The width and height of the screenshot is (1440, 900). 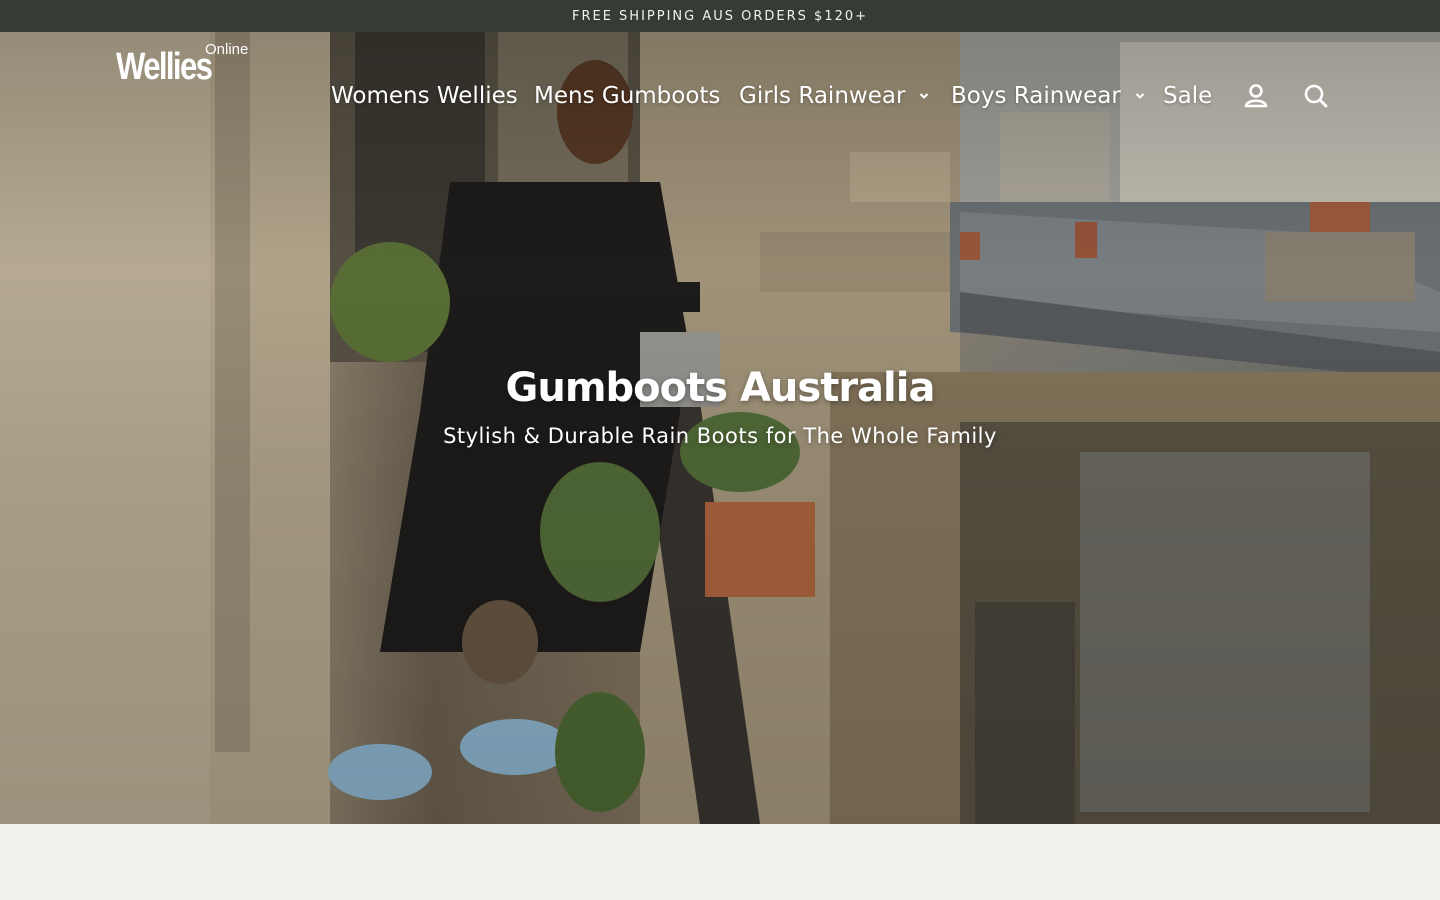 I want to click on nav-mens-gumboots: Mens Gumboots, so click(x=627, y=96).